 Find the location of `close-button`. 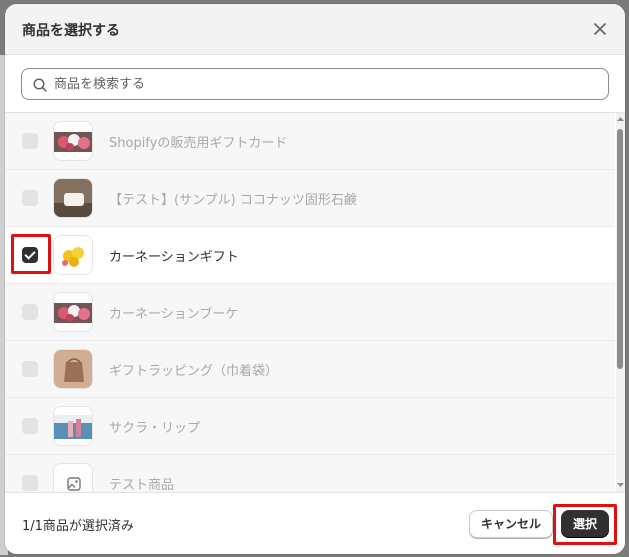

close-button is located at coordinates (600, 29).